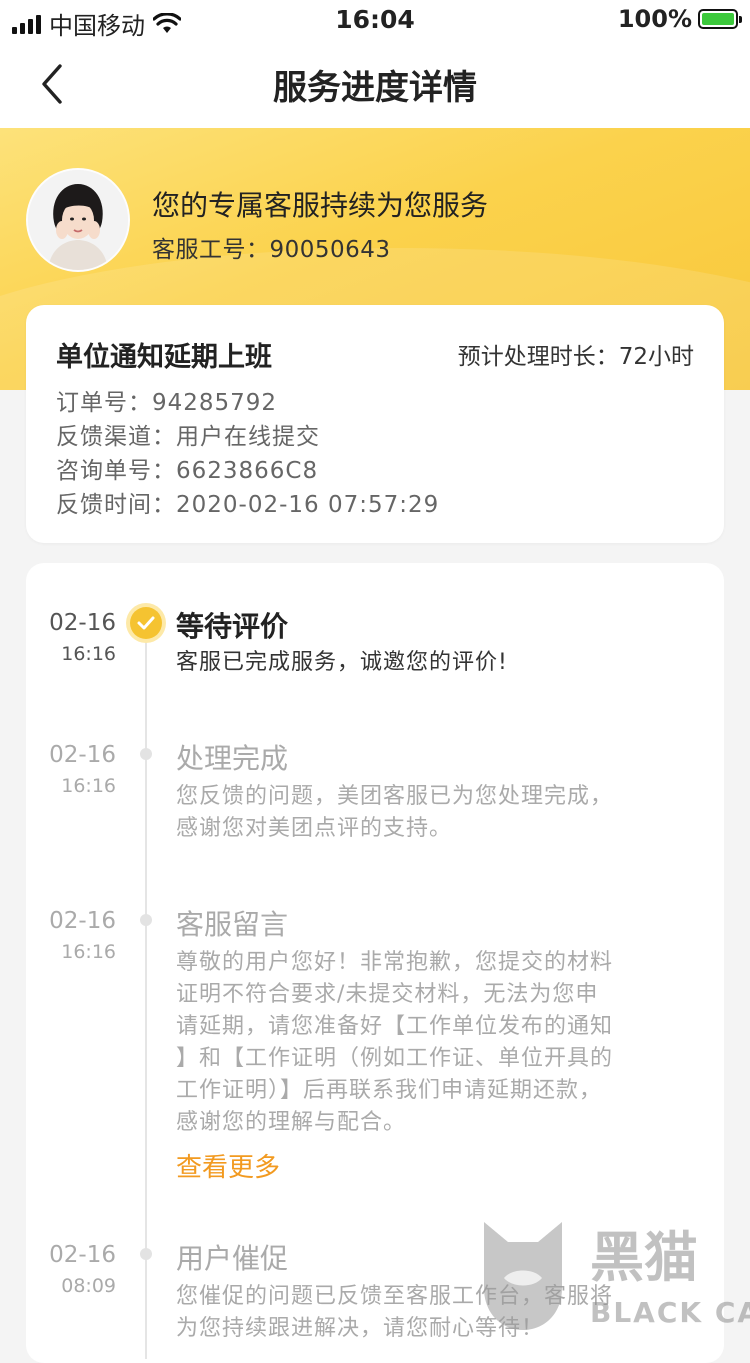 The image size is (750, 1363). What do you see at coordinates (720, 19) in the screenshot?
I see `battery-icon` at bounding box center [720, 19].